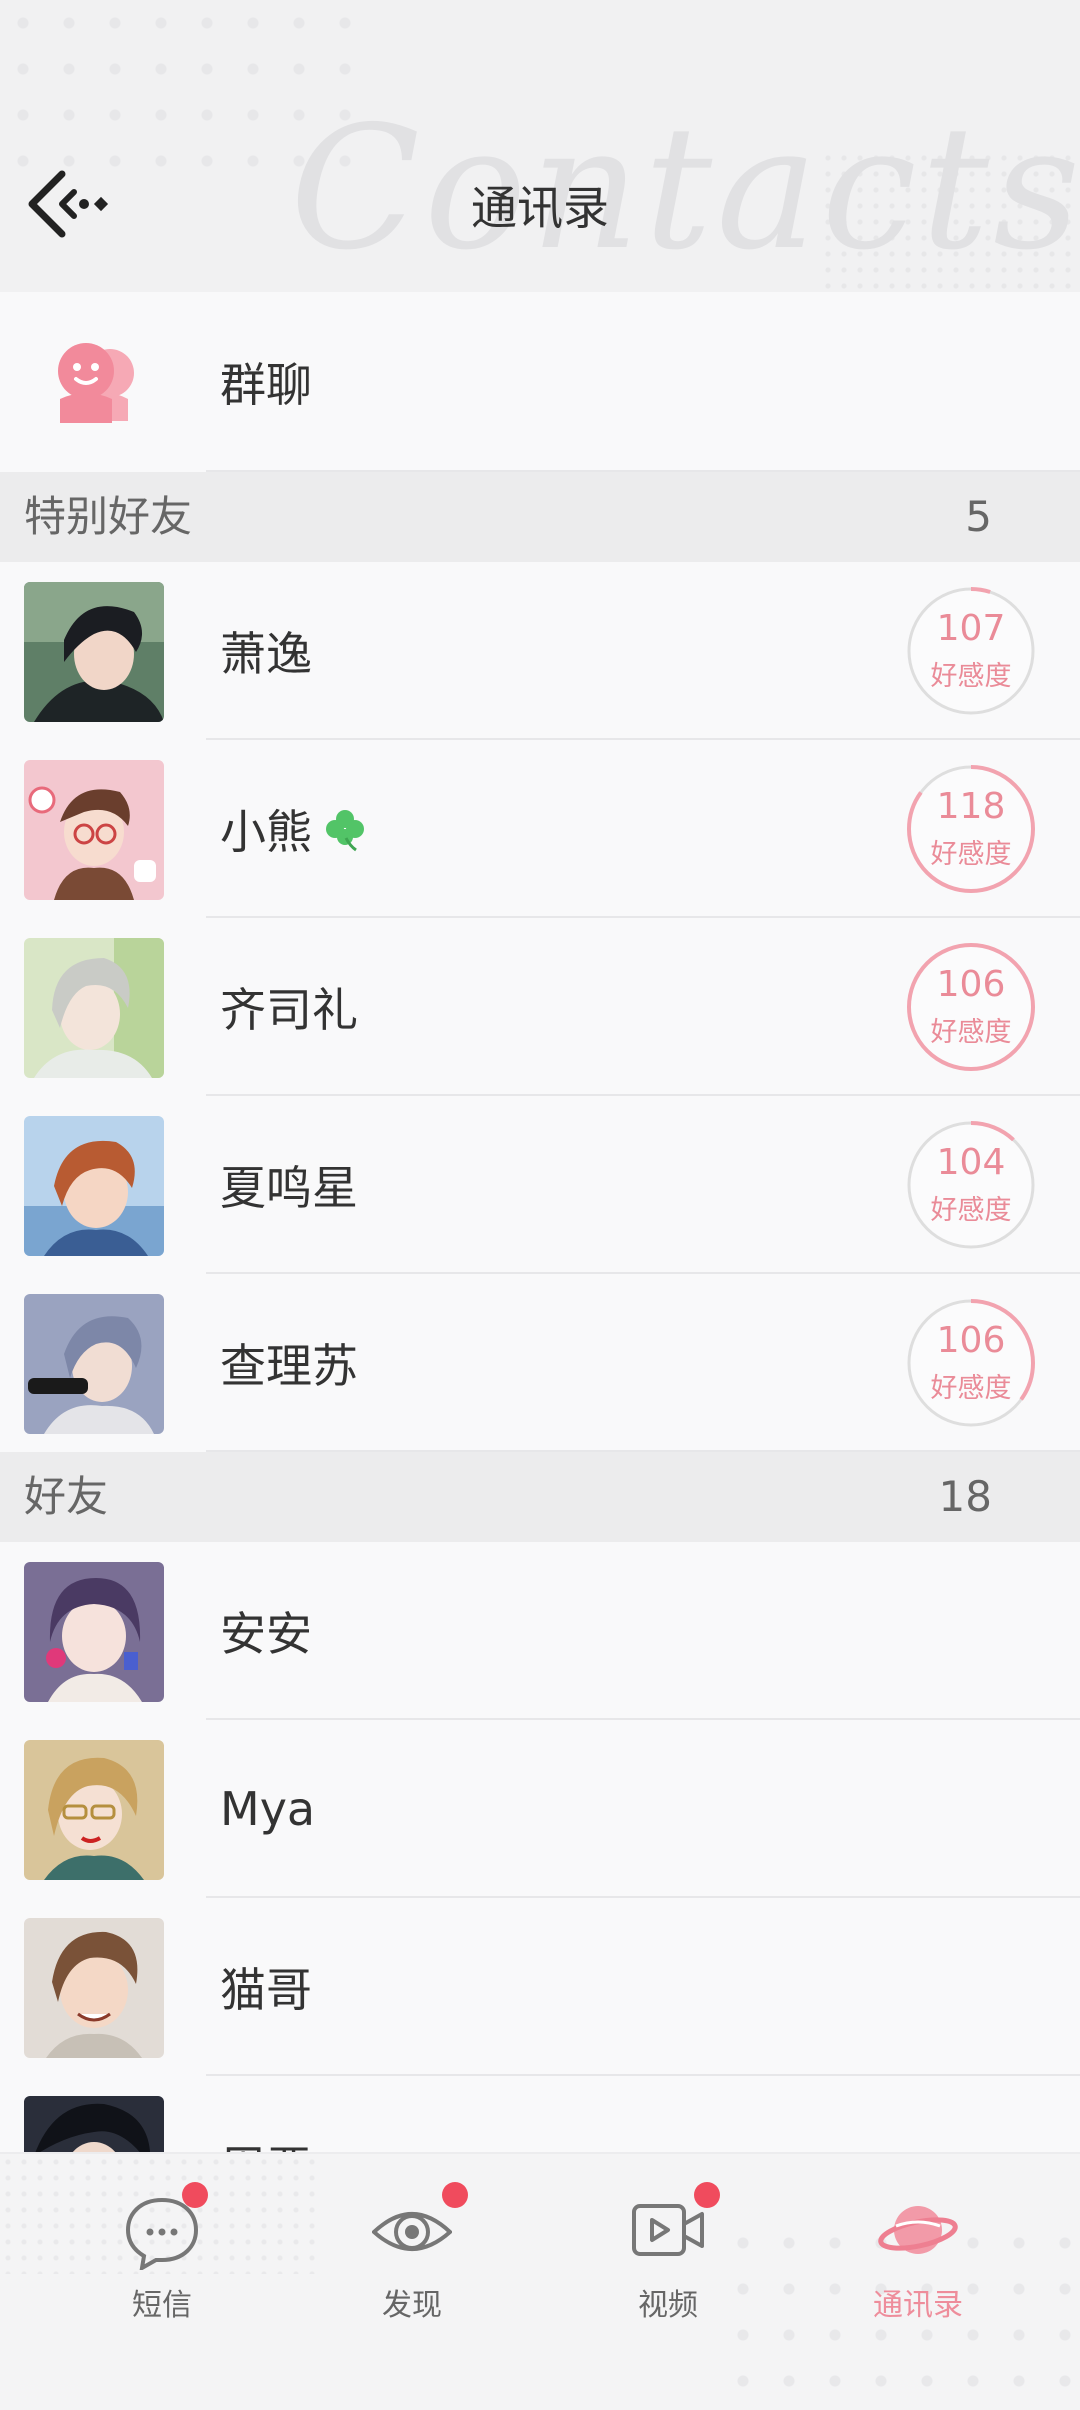 This screenshot has height=2410, width=1080. I want to click on header: Contacts 通讯录, so click(540, 146).